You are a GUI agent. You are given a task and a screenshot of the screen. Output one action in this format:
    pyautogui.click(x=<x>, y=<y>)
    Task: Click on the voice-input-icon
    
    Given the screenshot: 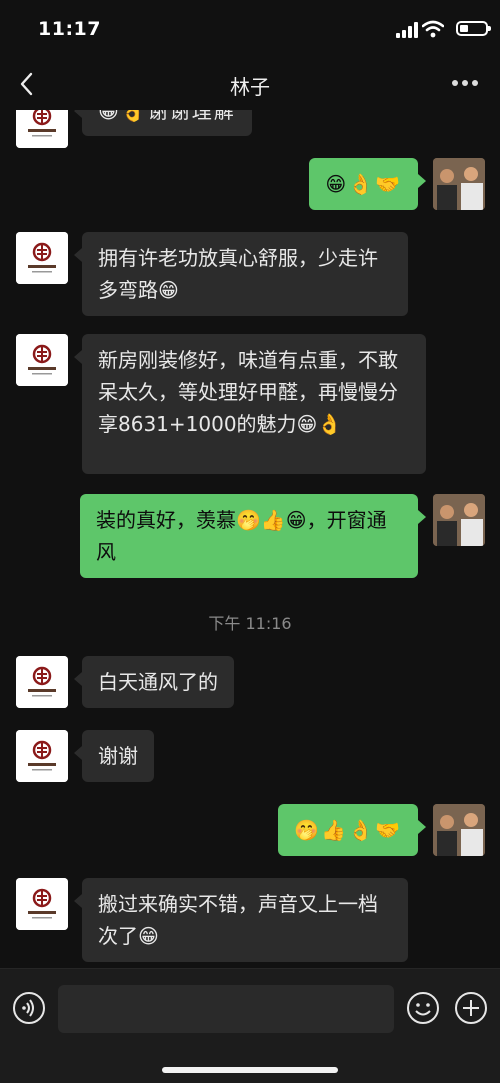 What is the action you would take?
    pyautogui.click(x=29, y=1008)
    